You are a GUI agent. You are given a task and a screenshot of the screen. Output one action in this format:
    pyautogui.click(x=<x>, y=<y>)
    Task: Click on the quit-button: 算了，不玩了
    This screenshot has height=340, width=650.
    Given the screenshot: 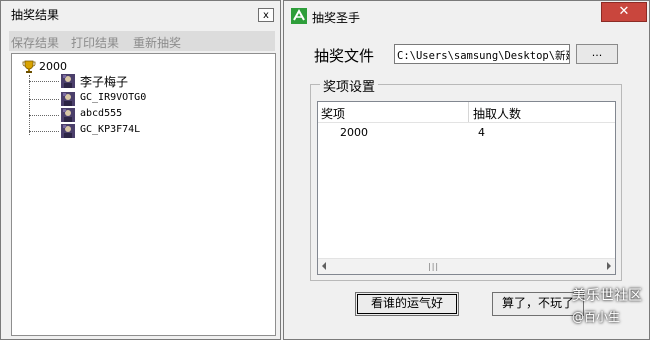 What is the action you would take?
    pyautogui.click(x=538, y=304)
    